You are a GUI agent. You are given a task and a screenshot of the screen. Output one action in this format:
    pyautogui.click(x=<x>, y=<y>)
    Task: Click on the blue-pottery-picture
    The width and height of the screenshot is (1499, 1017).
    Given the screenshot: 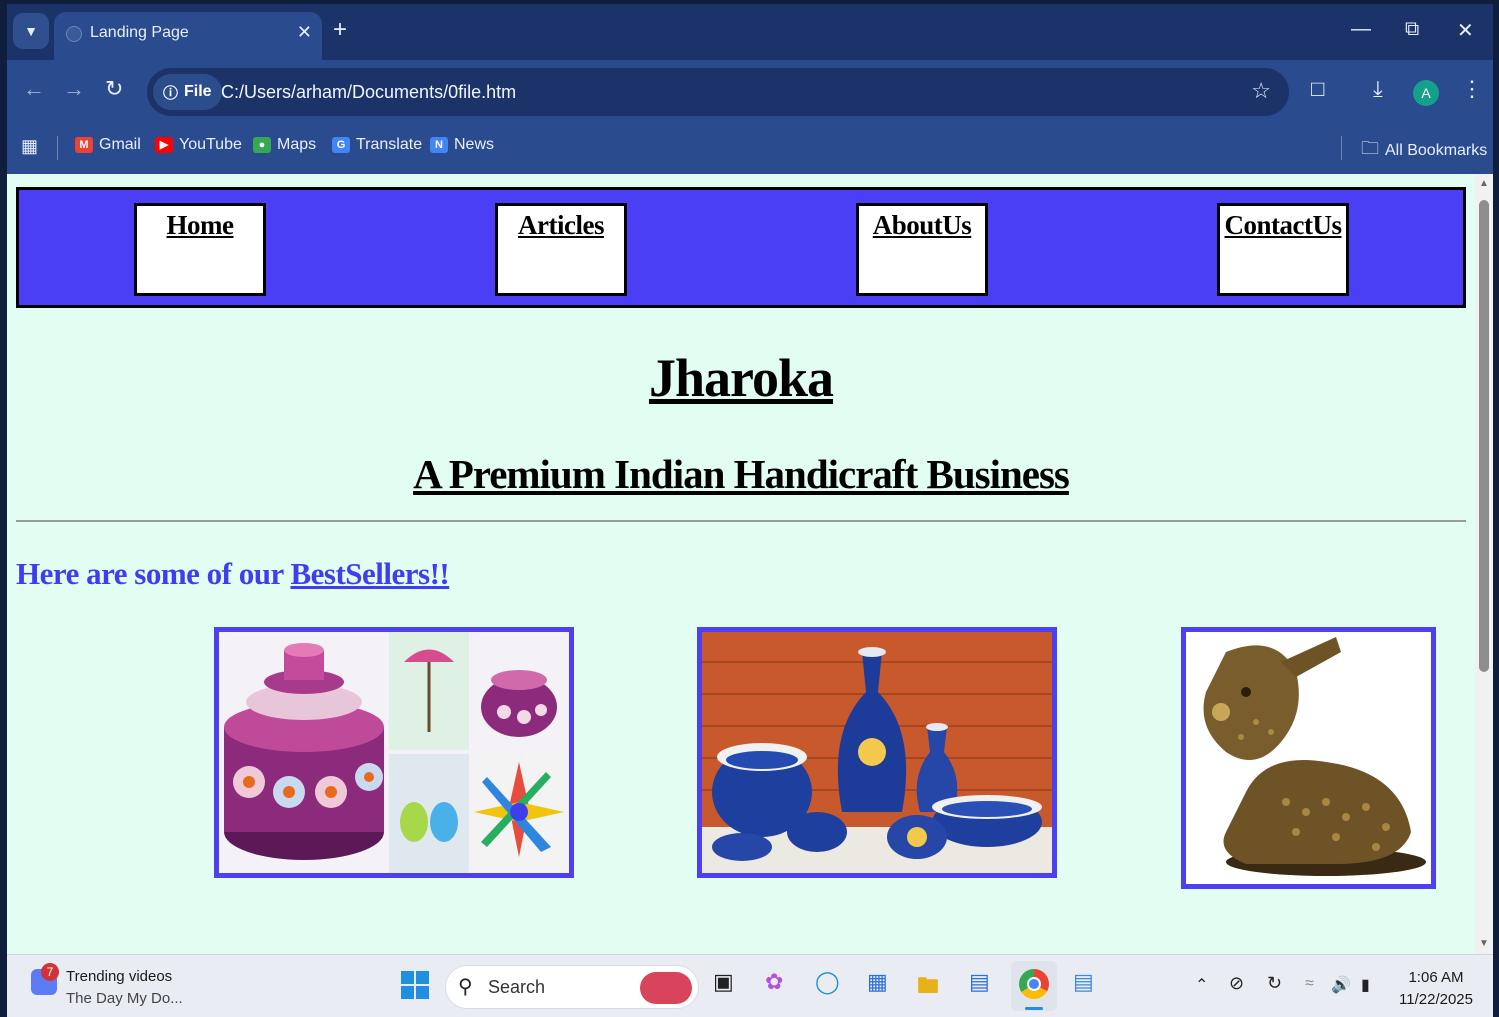 What is the action you would take?
    pyautogui.click(x=877, y=752)
    